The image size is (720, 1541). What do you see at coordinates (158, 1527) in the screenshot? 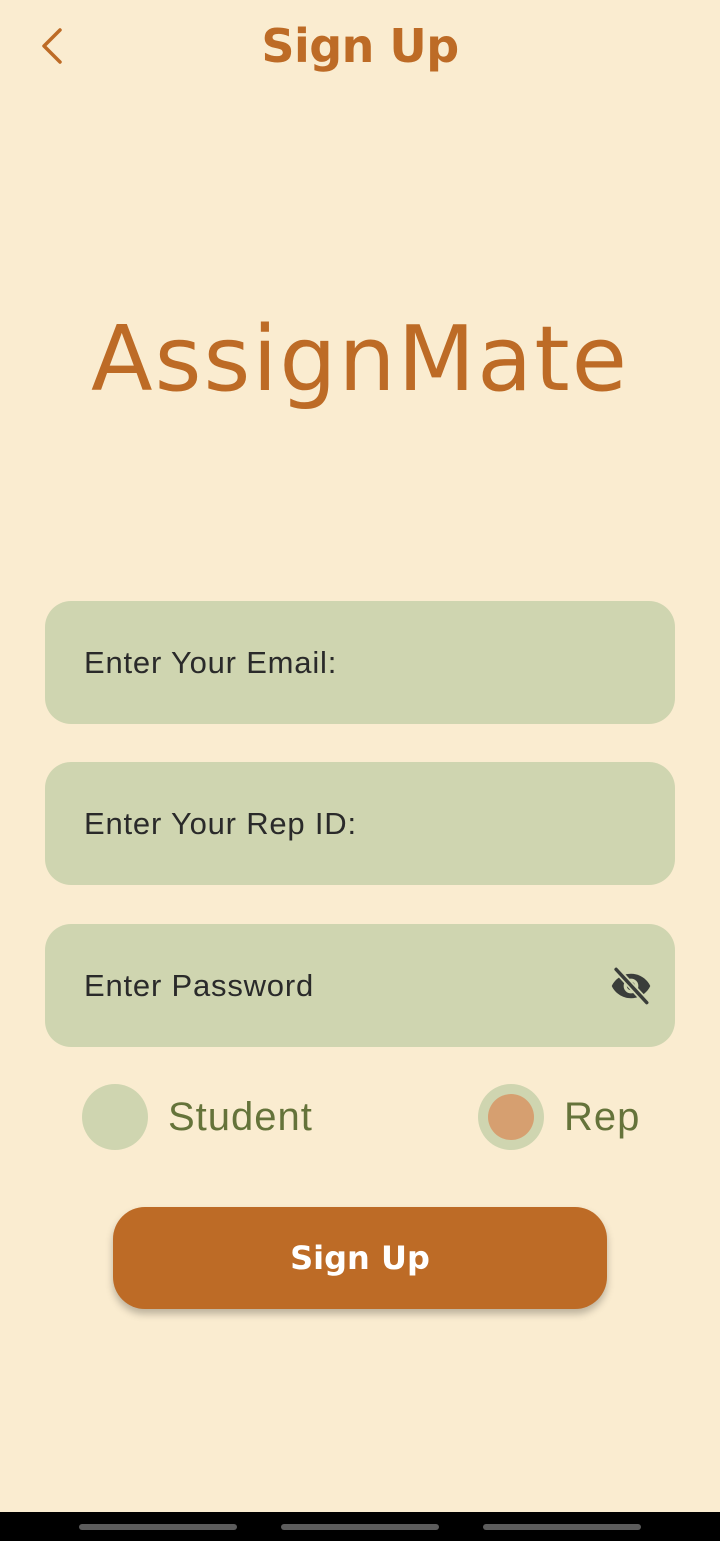
I see `nav-handle-left` at bounding box center [158, 1527].